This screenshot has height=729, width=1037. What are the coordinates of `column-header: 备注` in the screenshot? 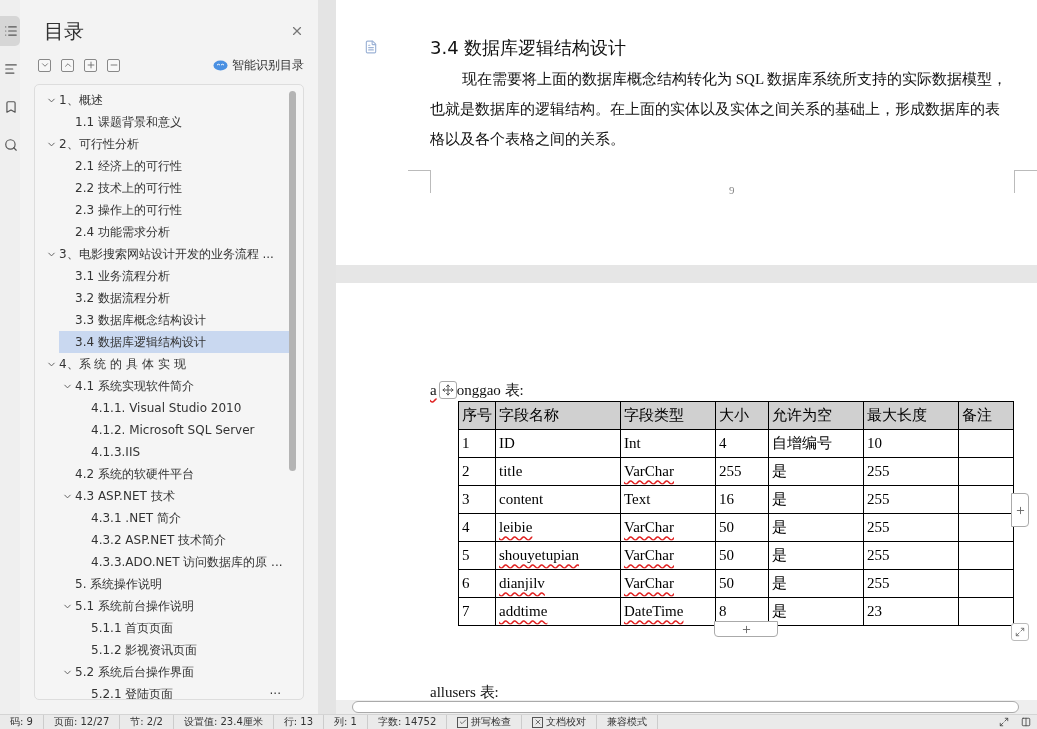 It's located at (986, 415).